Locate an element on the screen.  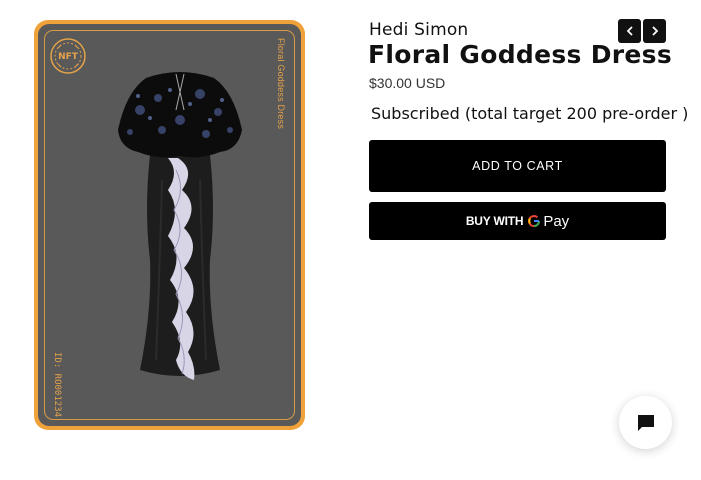
chevron-left-icon is located at coordinates (629, 31).